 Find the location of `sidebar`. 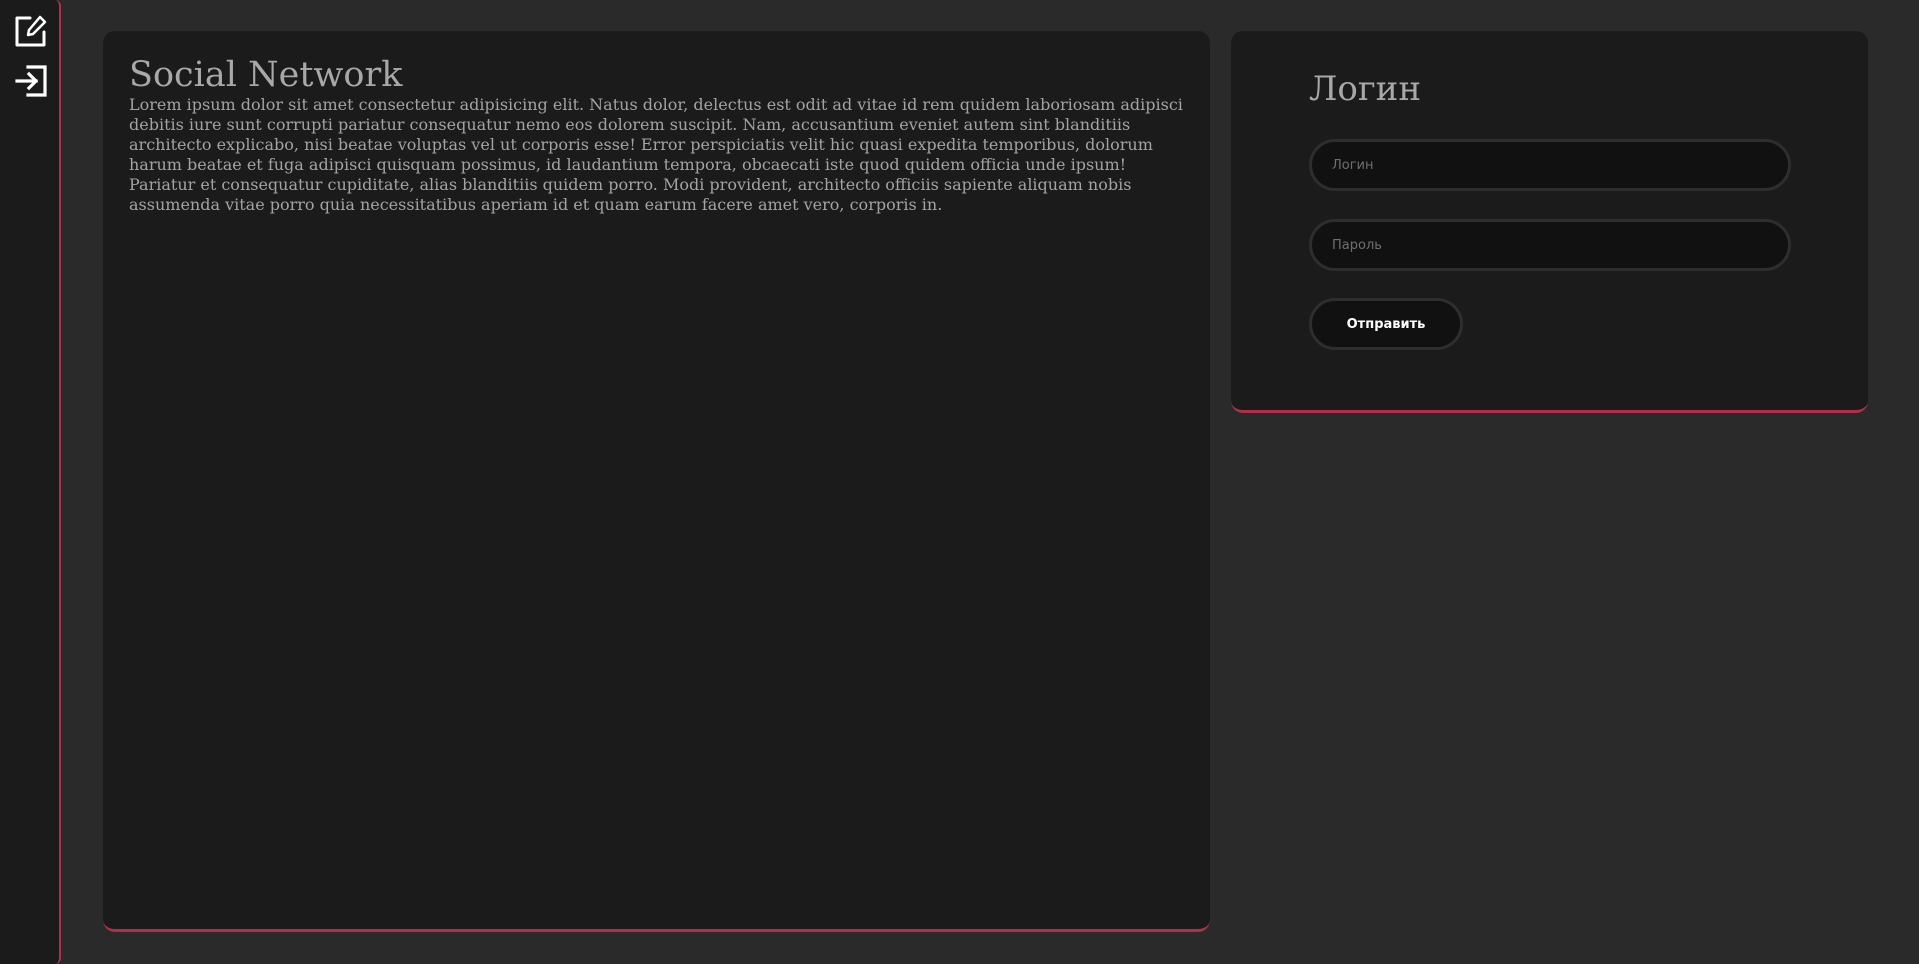

sidebar is located at coordinates (30, 482).